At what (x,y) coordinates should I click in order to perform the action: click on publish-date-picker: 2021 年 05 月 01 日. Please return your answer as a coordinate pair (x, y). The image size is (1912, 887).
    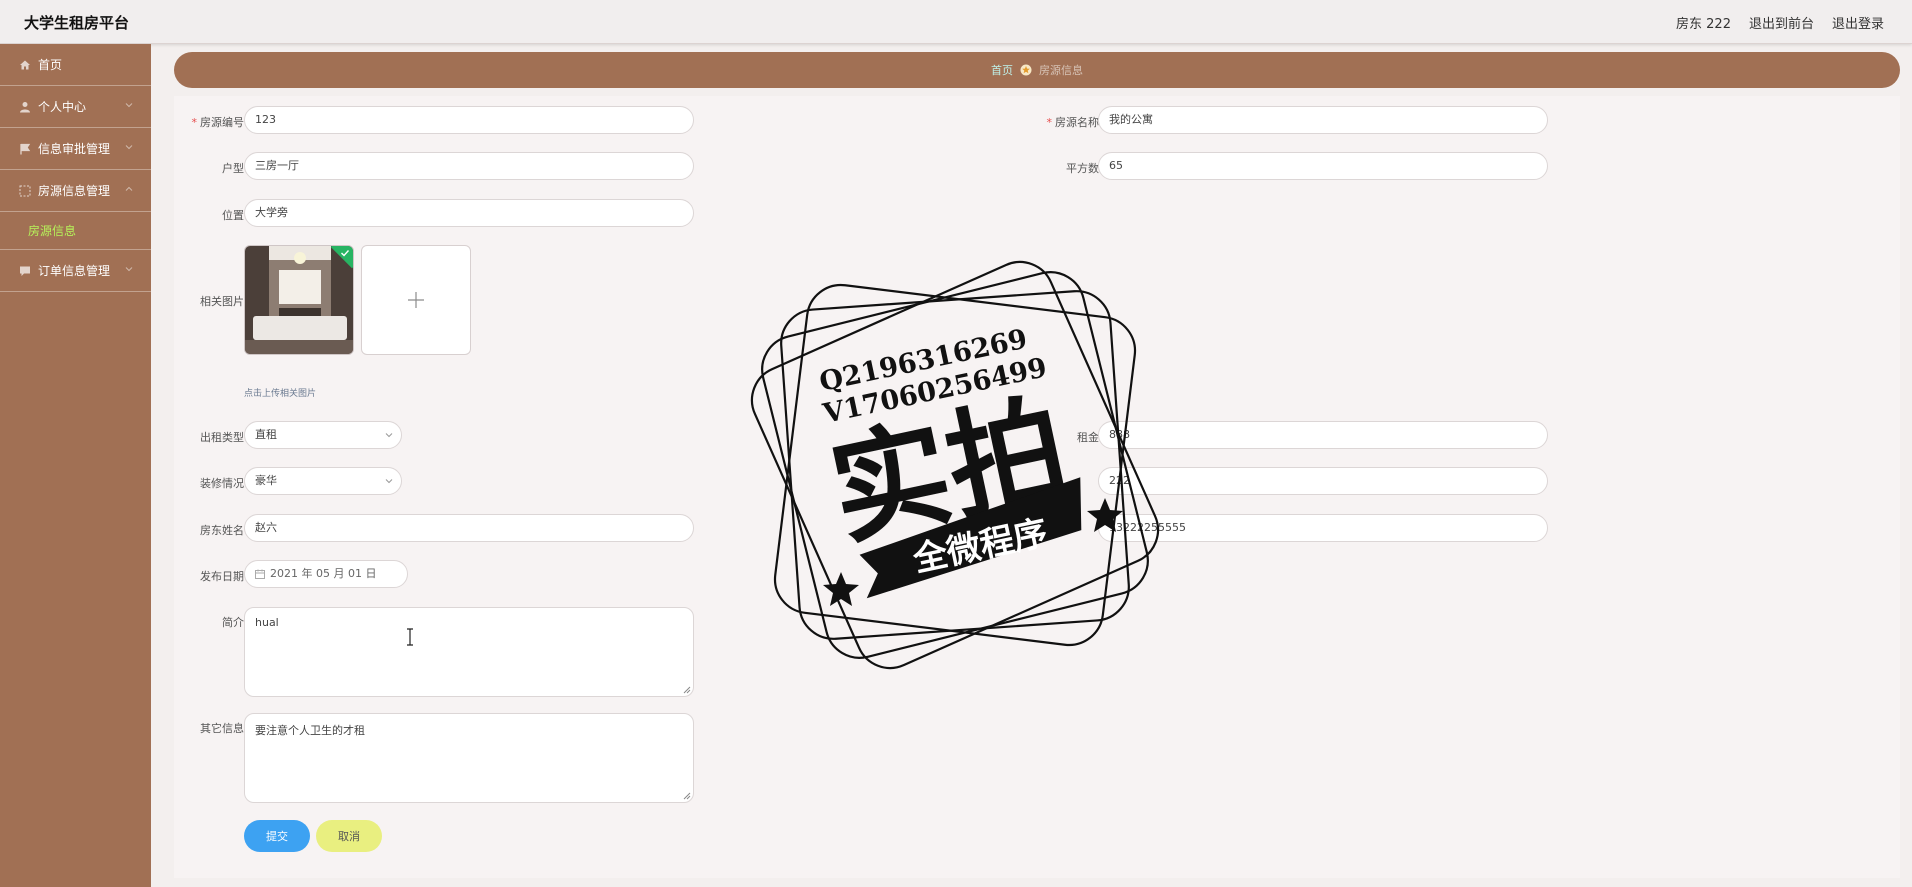
    Looking at the image, I should click on (326, 574).